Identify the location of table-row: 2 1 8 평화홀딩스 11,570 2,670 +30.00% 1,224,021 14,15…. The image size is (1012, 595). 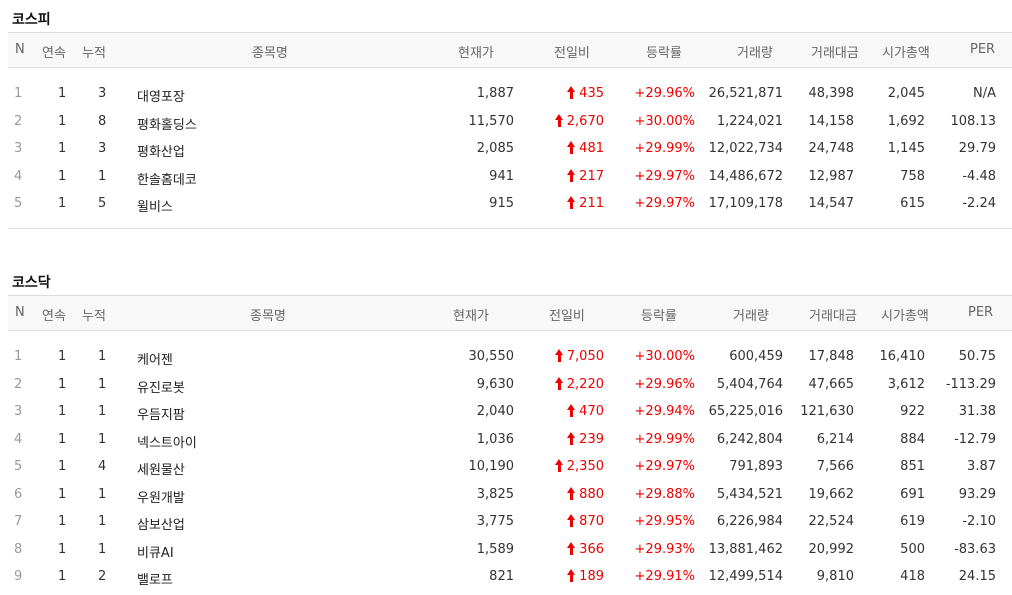
(510, 122).